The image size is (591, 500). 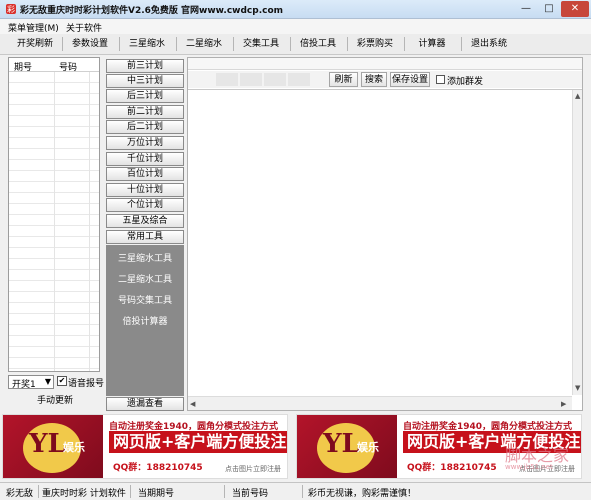 I want to click on tool-two-star-shrink: 二星缩水工具, so click(x=145, y=278).